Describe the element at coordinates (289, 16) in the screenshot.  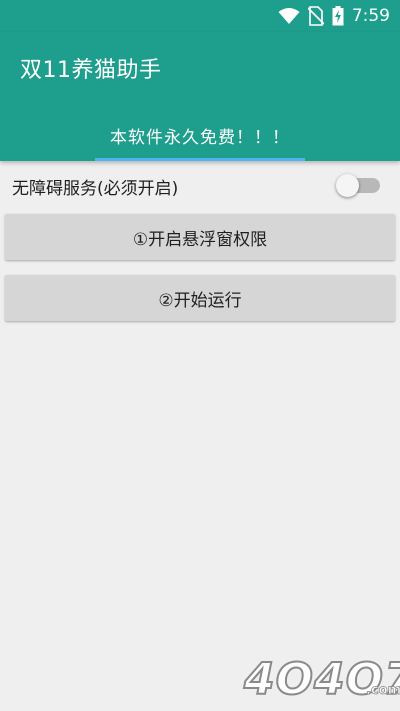
I see `wifi-icon` at that location.